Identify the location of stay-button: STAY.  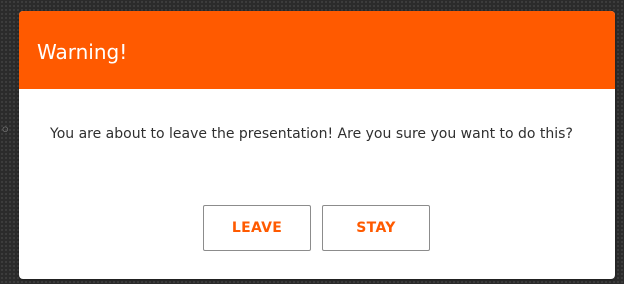
(376, 228).